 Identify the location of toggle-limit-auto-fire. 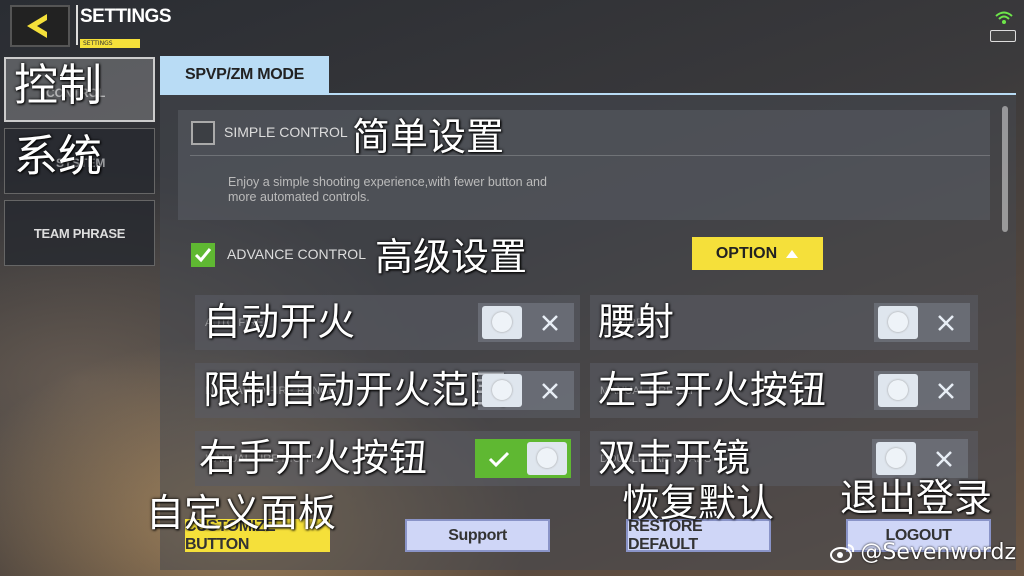
(526, 390).